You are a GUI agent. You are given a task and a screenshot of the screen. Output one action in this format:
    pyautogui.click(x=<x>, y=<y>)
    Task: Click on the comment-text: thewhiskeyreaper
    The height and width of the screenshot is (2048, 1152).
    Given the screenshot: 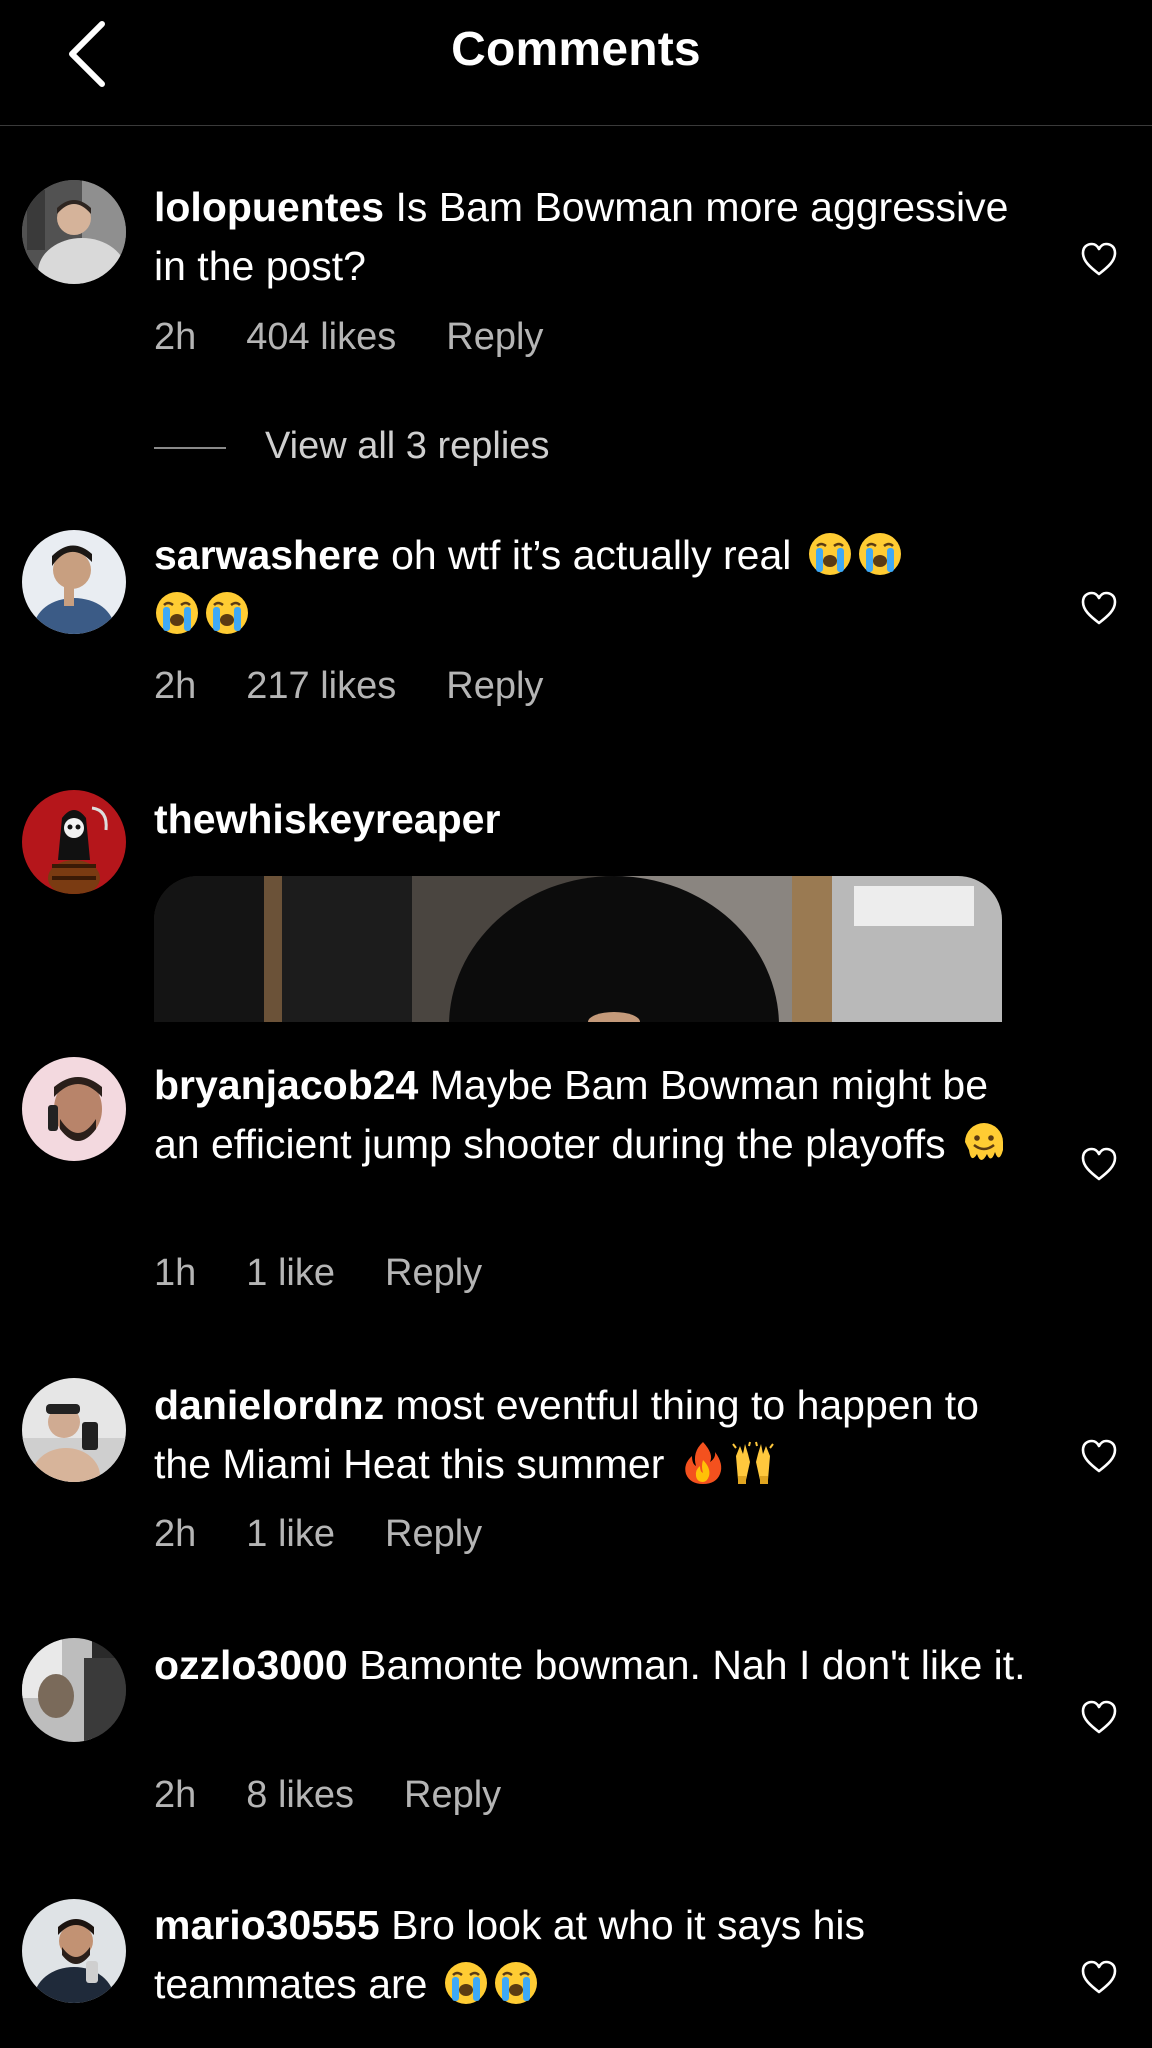 What is the action you would take?
    pyautogui.click(x=594, y=819)
    